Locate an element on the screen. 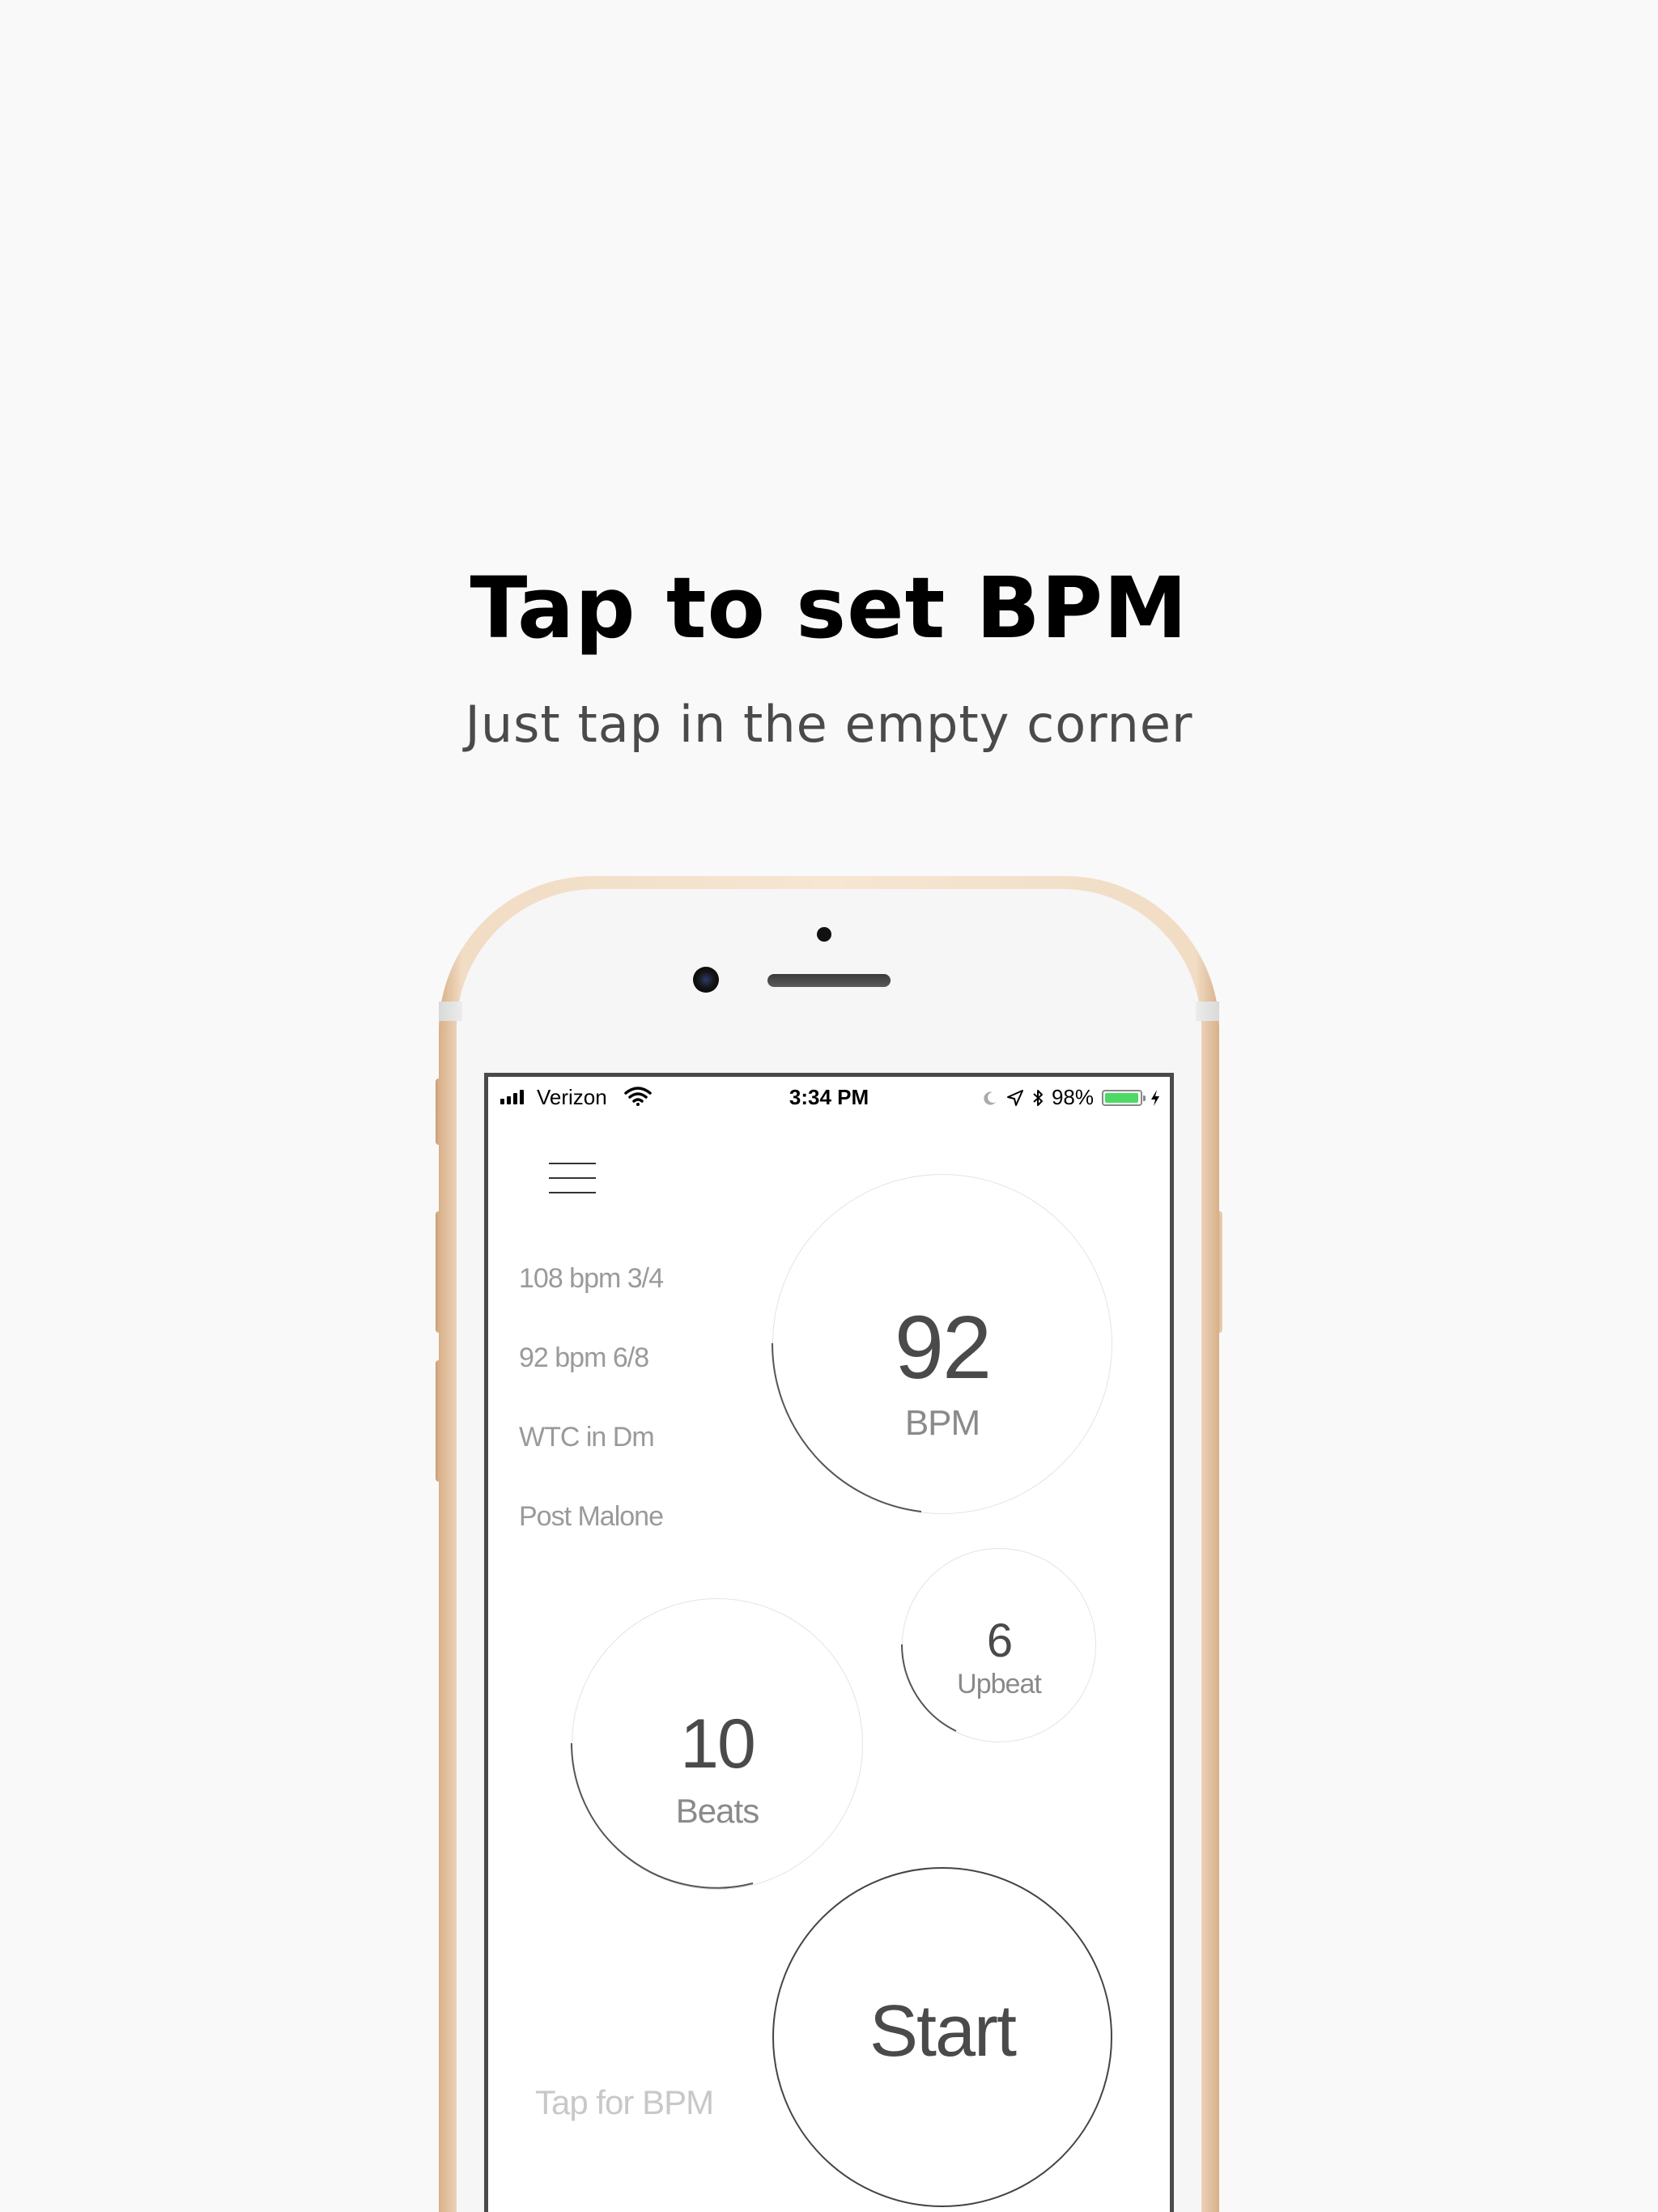  front-camera-icon is located at coordinates (706, 980).